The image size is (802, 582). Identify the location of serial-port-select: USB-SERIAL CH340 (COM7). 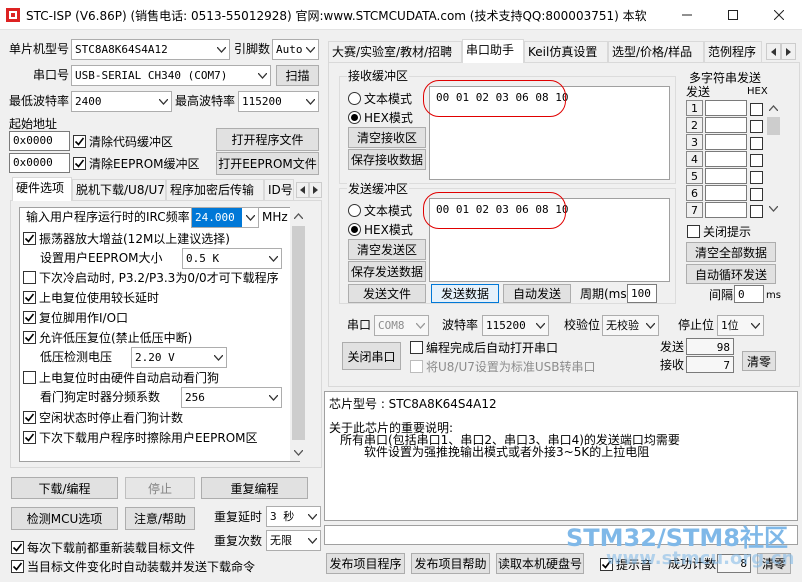
(171, 75).